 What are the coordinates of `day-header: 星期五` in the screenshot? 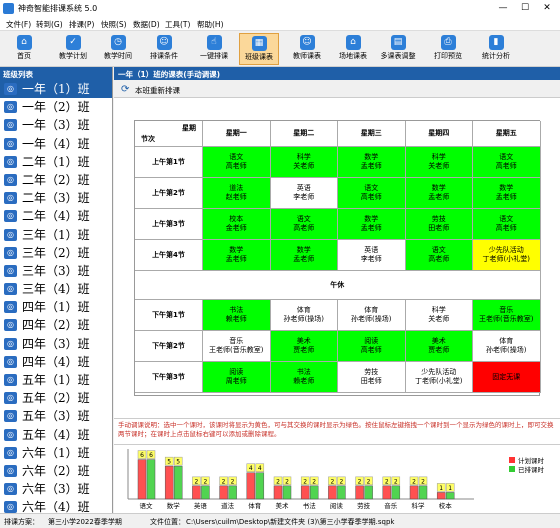 It's located at (507, 134).